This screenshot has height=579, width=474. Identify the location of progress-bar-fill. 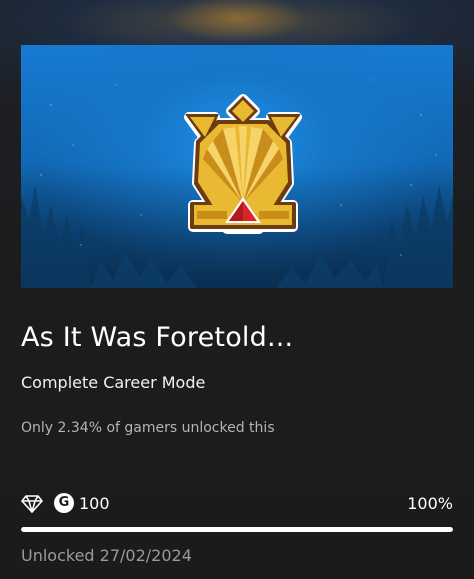
(237, 529).